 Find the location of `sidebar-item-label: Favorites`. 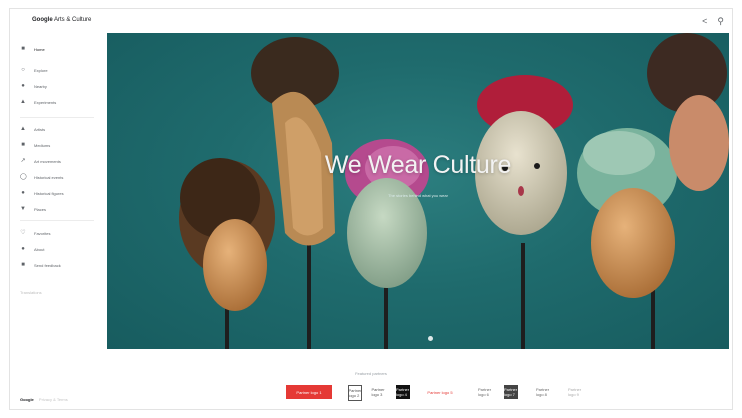

sidebar-item-label: Favorites is located at coordinates (42, 233).